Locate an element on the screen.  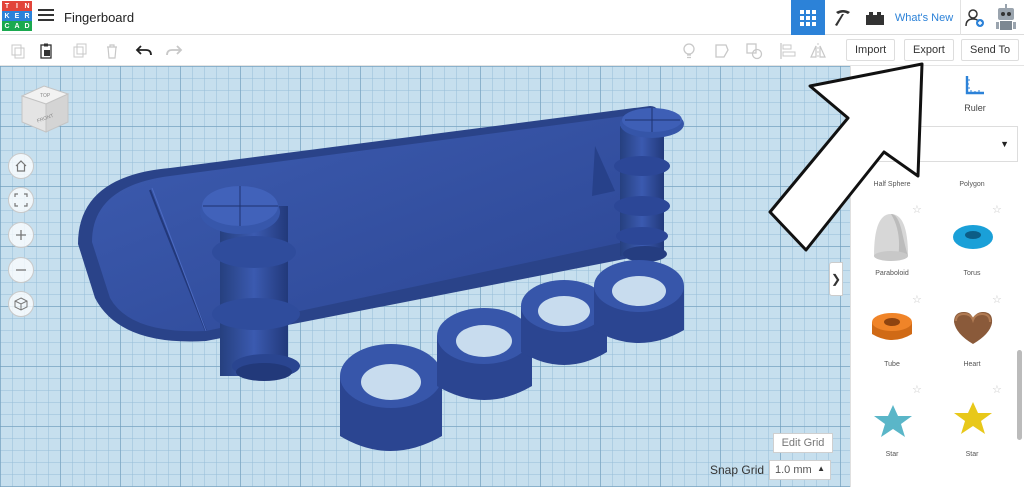
logo-letter: D is located at coordinates (27, 26).